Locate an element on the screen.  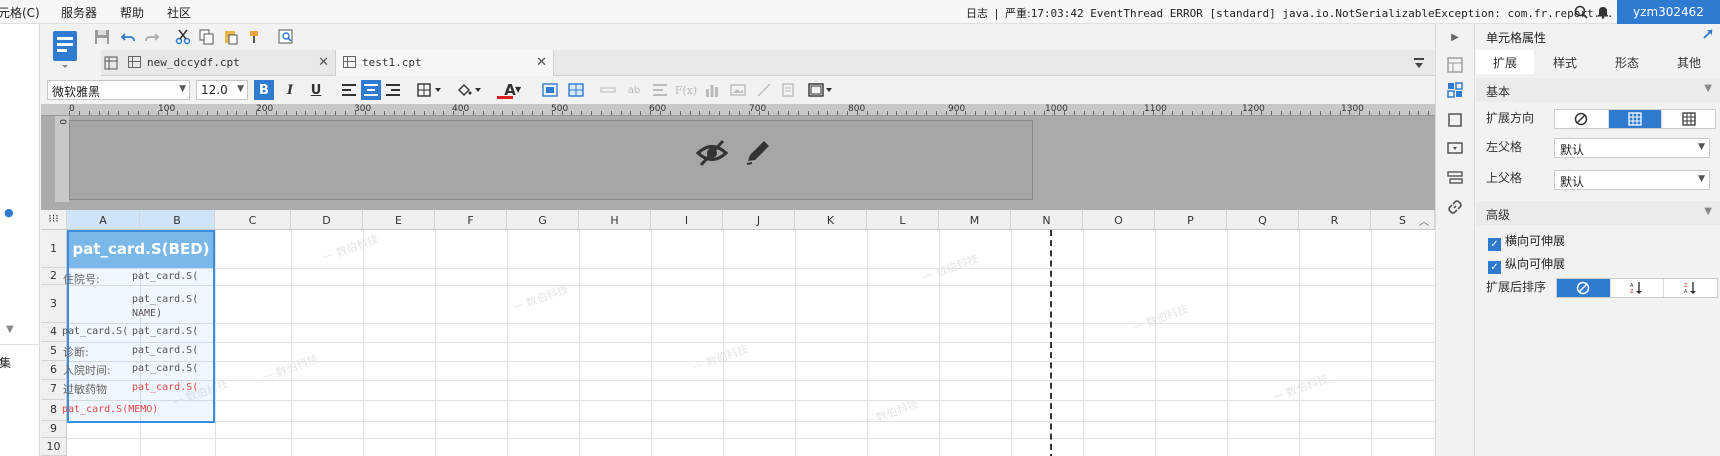
left-panel-label: 集 is located at coordinates (5, 362).